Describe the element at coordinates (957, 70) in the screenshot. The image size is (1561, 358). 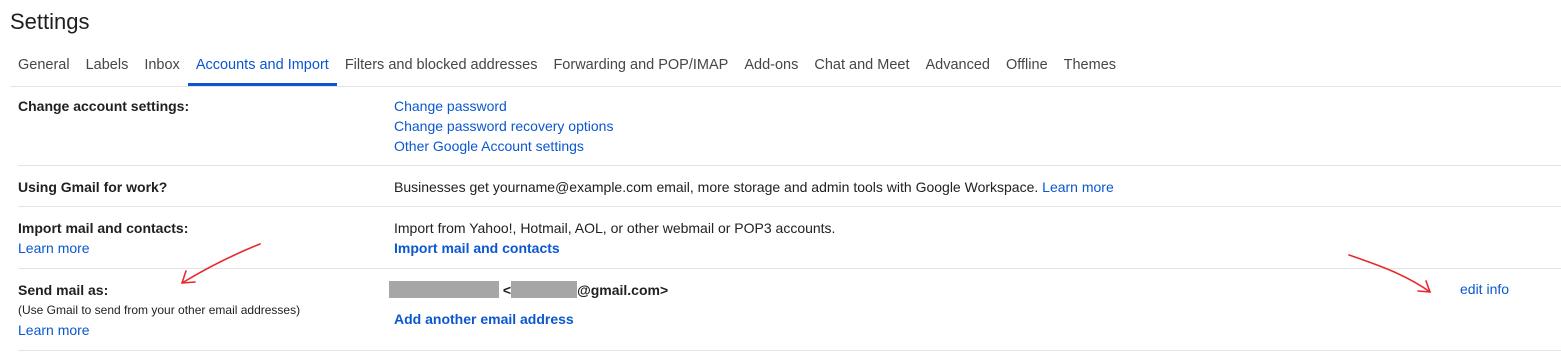
I see `tab-advanced: Advanced` at that location.